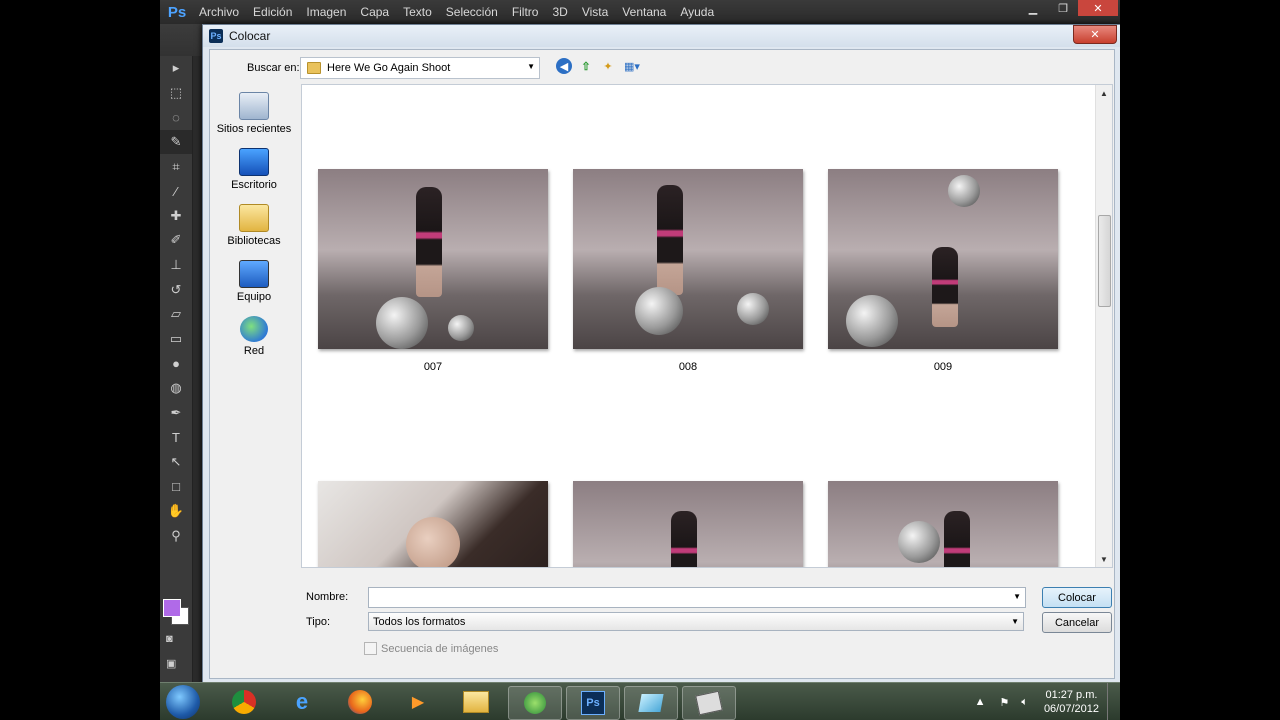  I want to click on screen-recorder-icon, so click(709, 703).